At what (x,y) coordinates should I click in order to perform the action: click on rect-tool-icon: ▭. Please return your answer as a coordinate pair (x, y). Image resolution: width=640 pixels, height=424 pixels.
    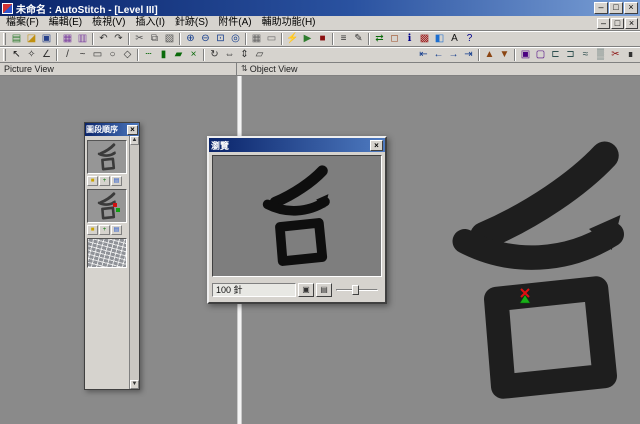
    Looking at the image, I should click on (97, 55).